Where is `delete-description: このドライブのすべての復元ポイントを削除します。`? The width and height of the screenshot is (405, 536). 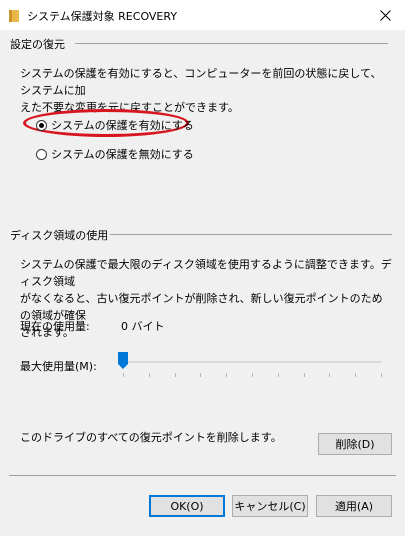
delete-description: このドライブのすべての復元ポイントを削除します。 is located at coordinates (151, 437).